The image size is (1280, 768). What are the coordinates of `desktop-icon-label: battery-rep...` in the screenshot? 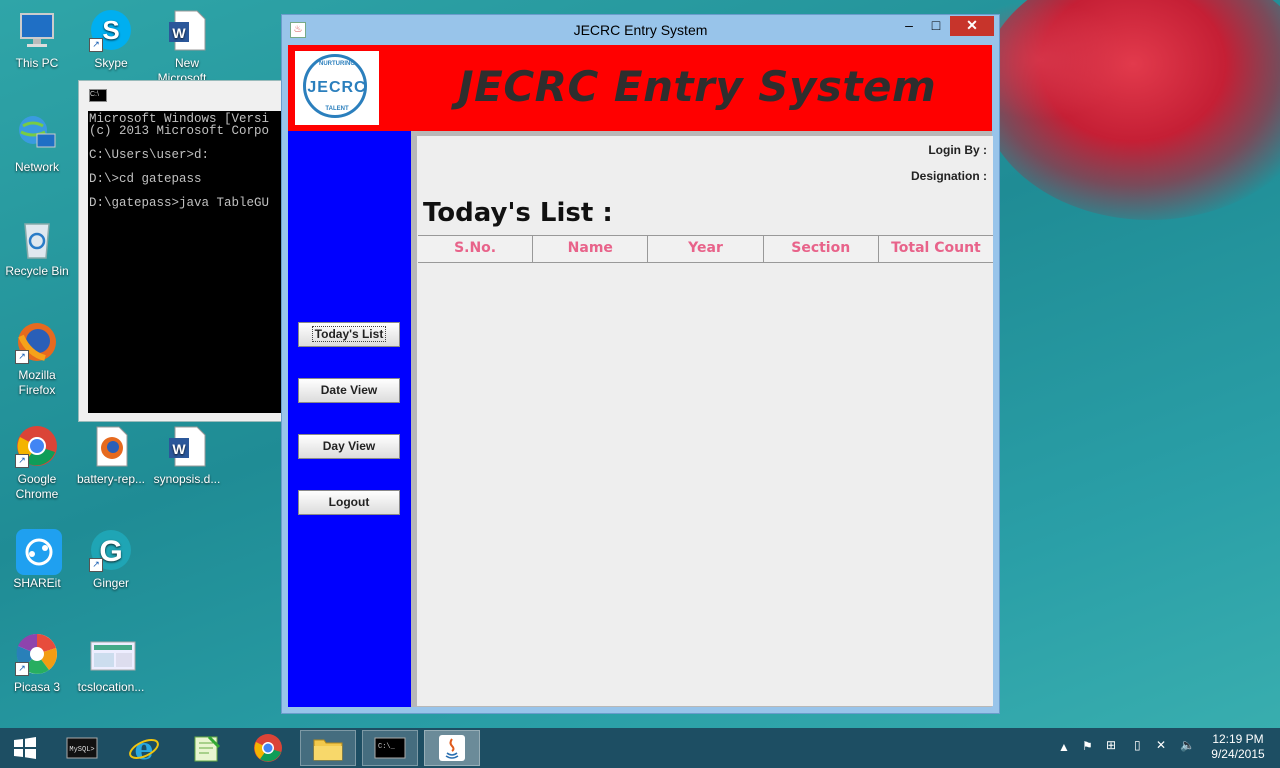 It's located at (111, 479).